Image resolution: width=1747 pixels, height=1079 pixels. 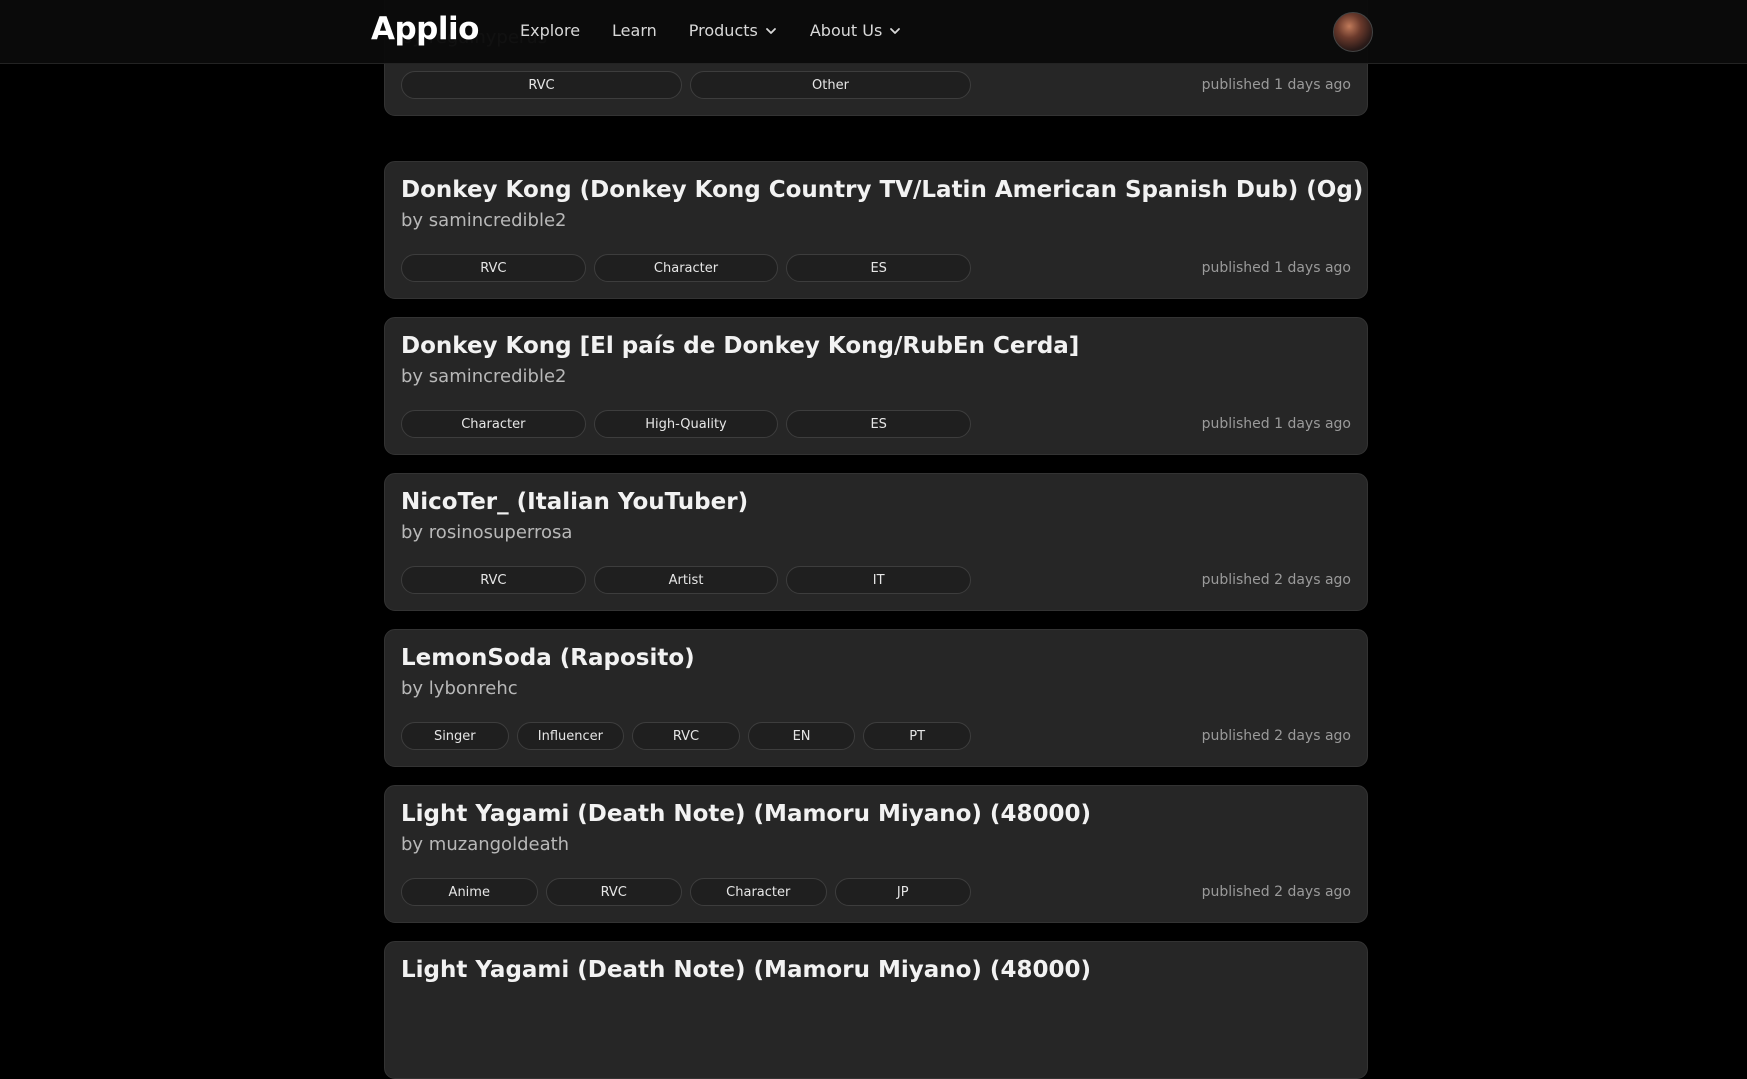 I want to click on tag-chip: EN, so click(x=801, y=736).